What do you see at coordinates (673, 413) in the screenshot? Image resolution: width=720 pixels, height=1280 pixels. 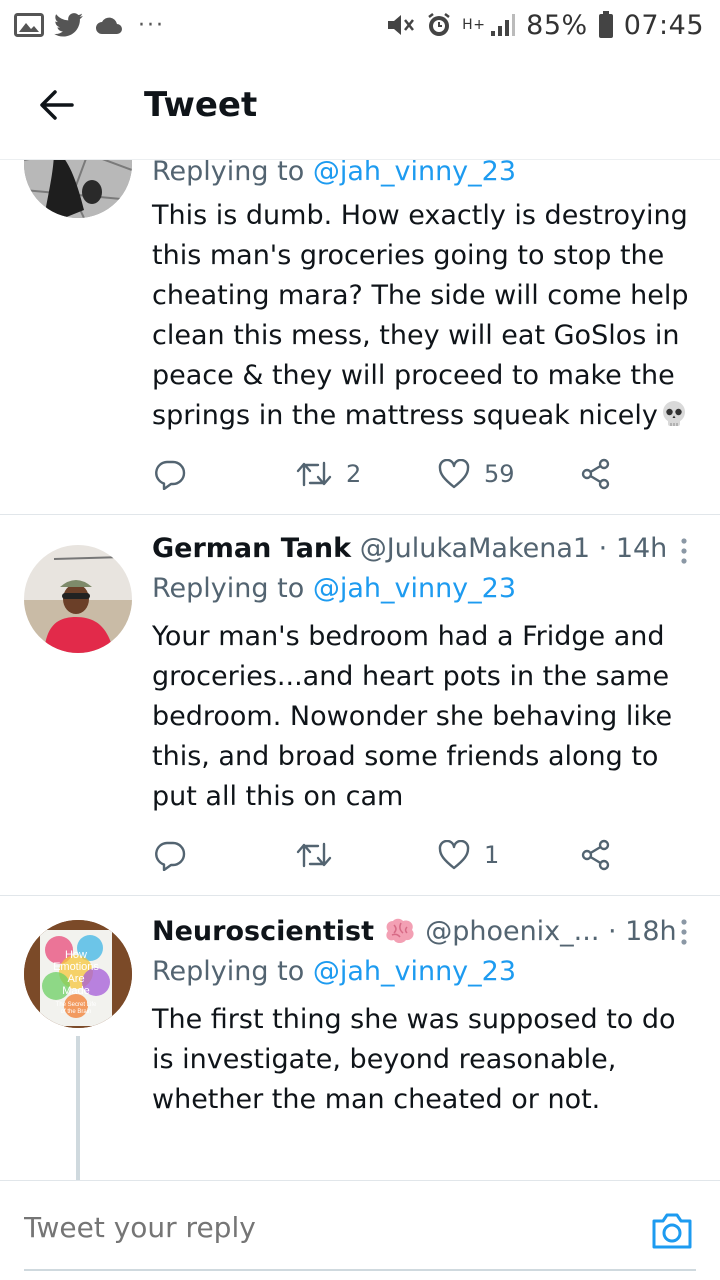 I see `skull-emoji-icon` at bounding box center [673, 413].